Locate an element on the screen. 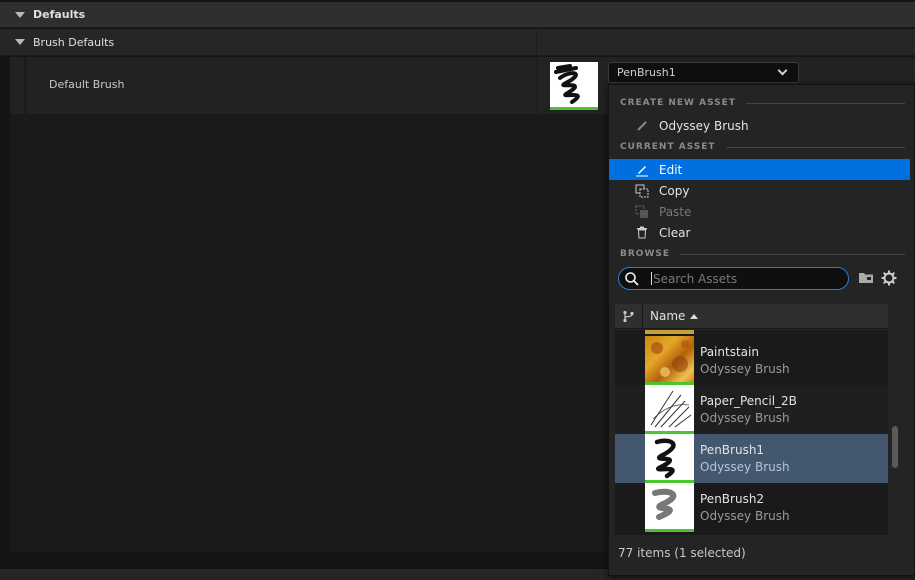 Image resolution: width=915 pixels, height=580 pixels. chevron-down-icon is located at coordinates (782, 70).